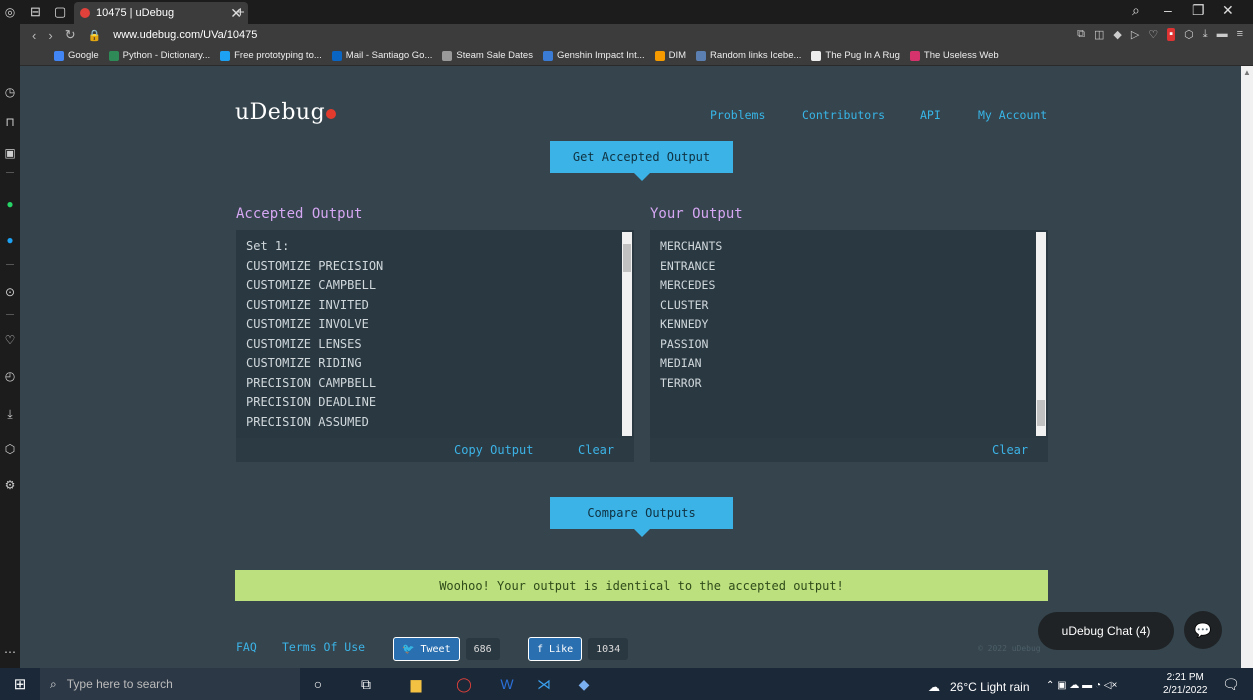  What do you see at coordinates (10, 204) in the screenshot?
I see `whatsapp-icon: ●` at bounding box center [10, 204].